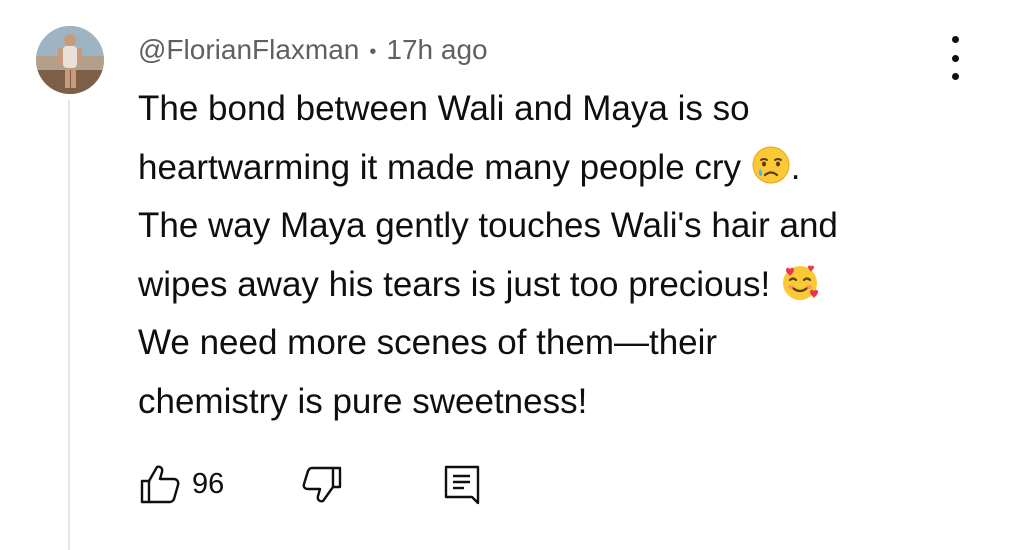 Image resolution: width=1024 pixels, height=550 pixels. I want to click on smiling-face-with-hearts-icon, so click(800, 282).